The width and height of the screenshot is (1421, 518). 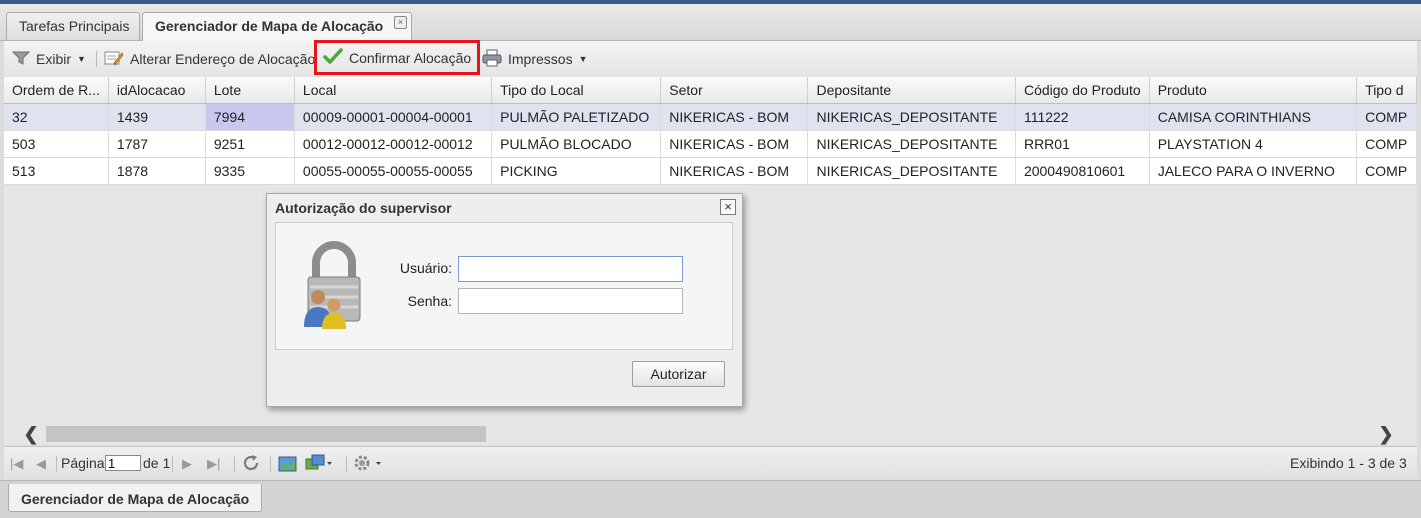 I want to click on close-icon: ×, so click(x=728, y=207).